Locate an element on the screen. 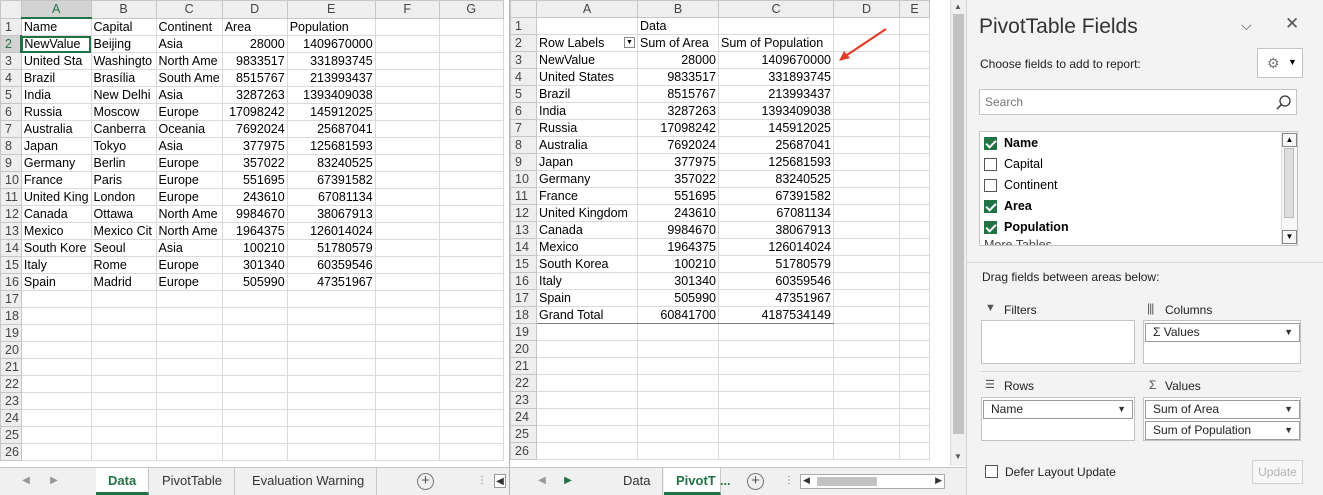  rows-drop-area: Name ▼ is located at coordinates (1058, 419).